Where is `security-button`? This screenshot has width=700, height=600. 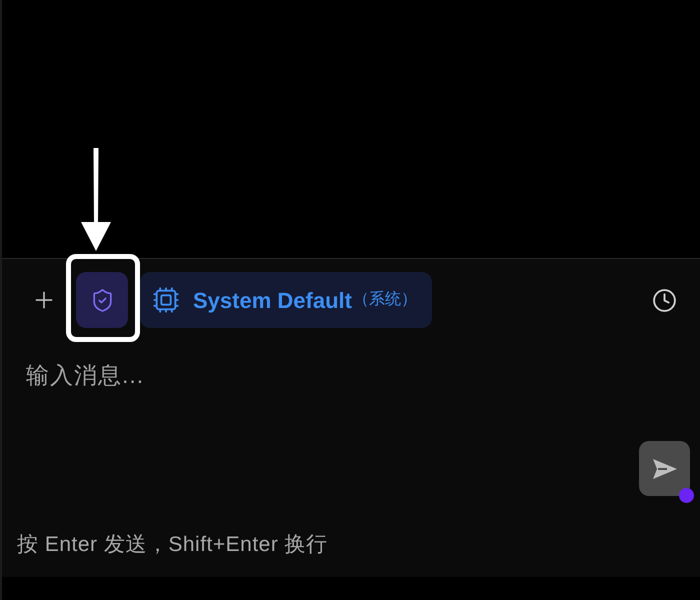
security-button is located at coordinates (102, 300).